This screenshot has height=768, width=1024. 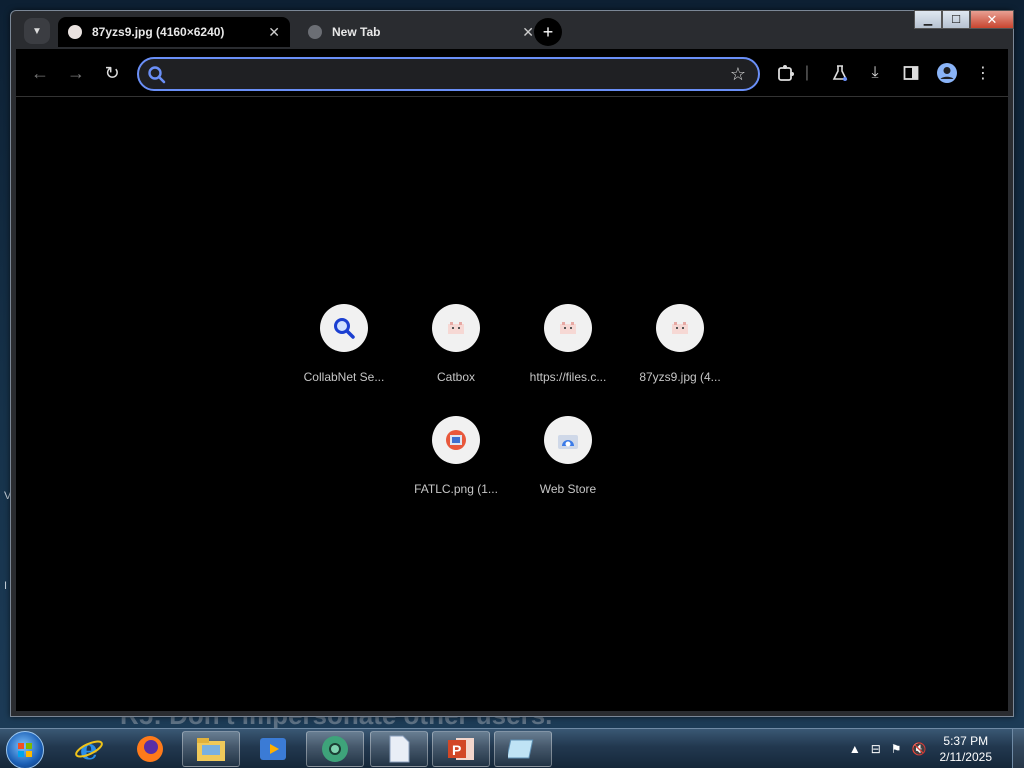 I want to click on back-button: ←, so click(x=40, y=73).